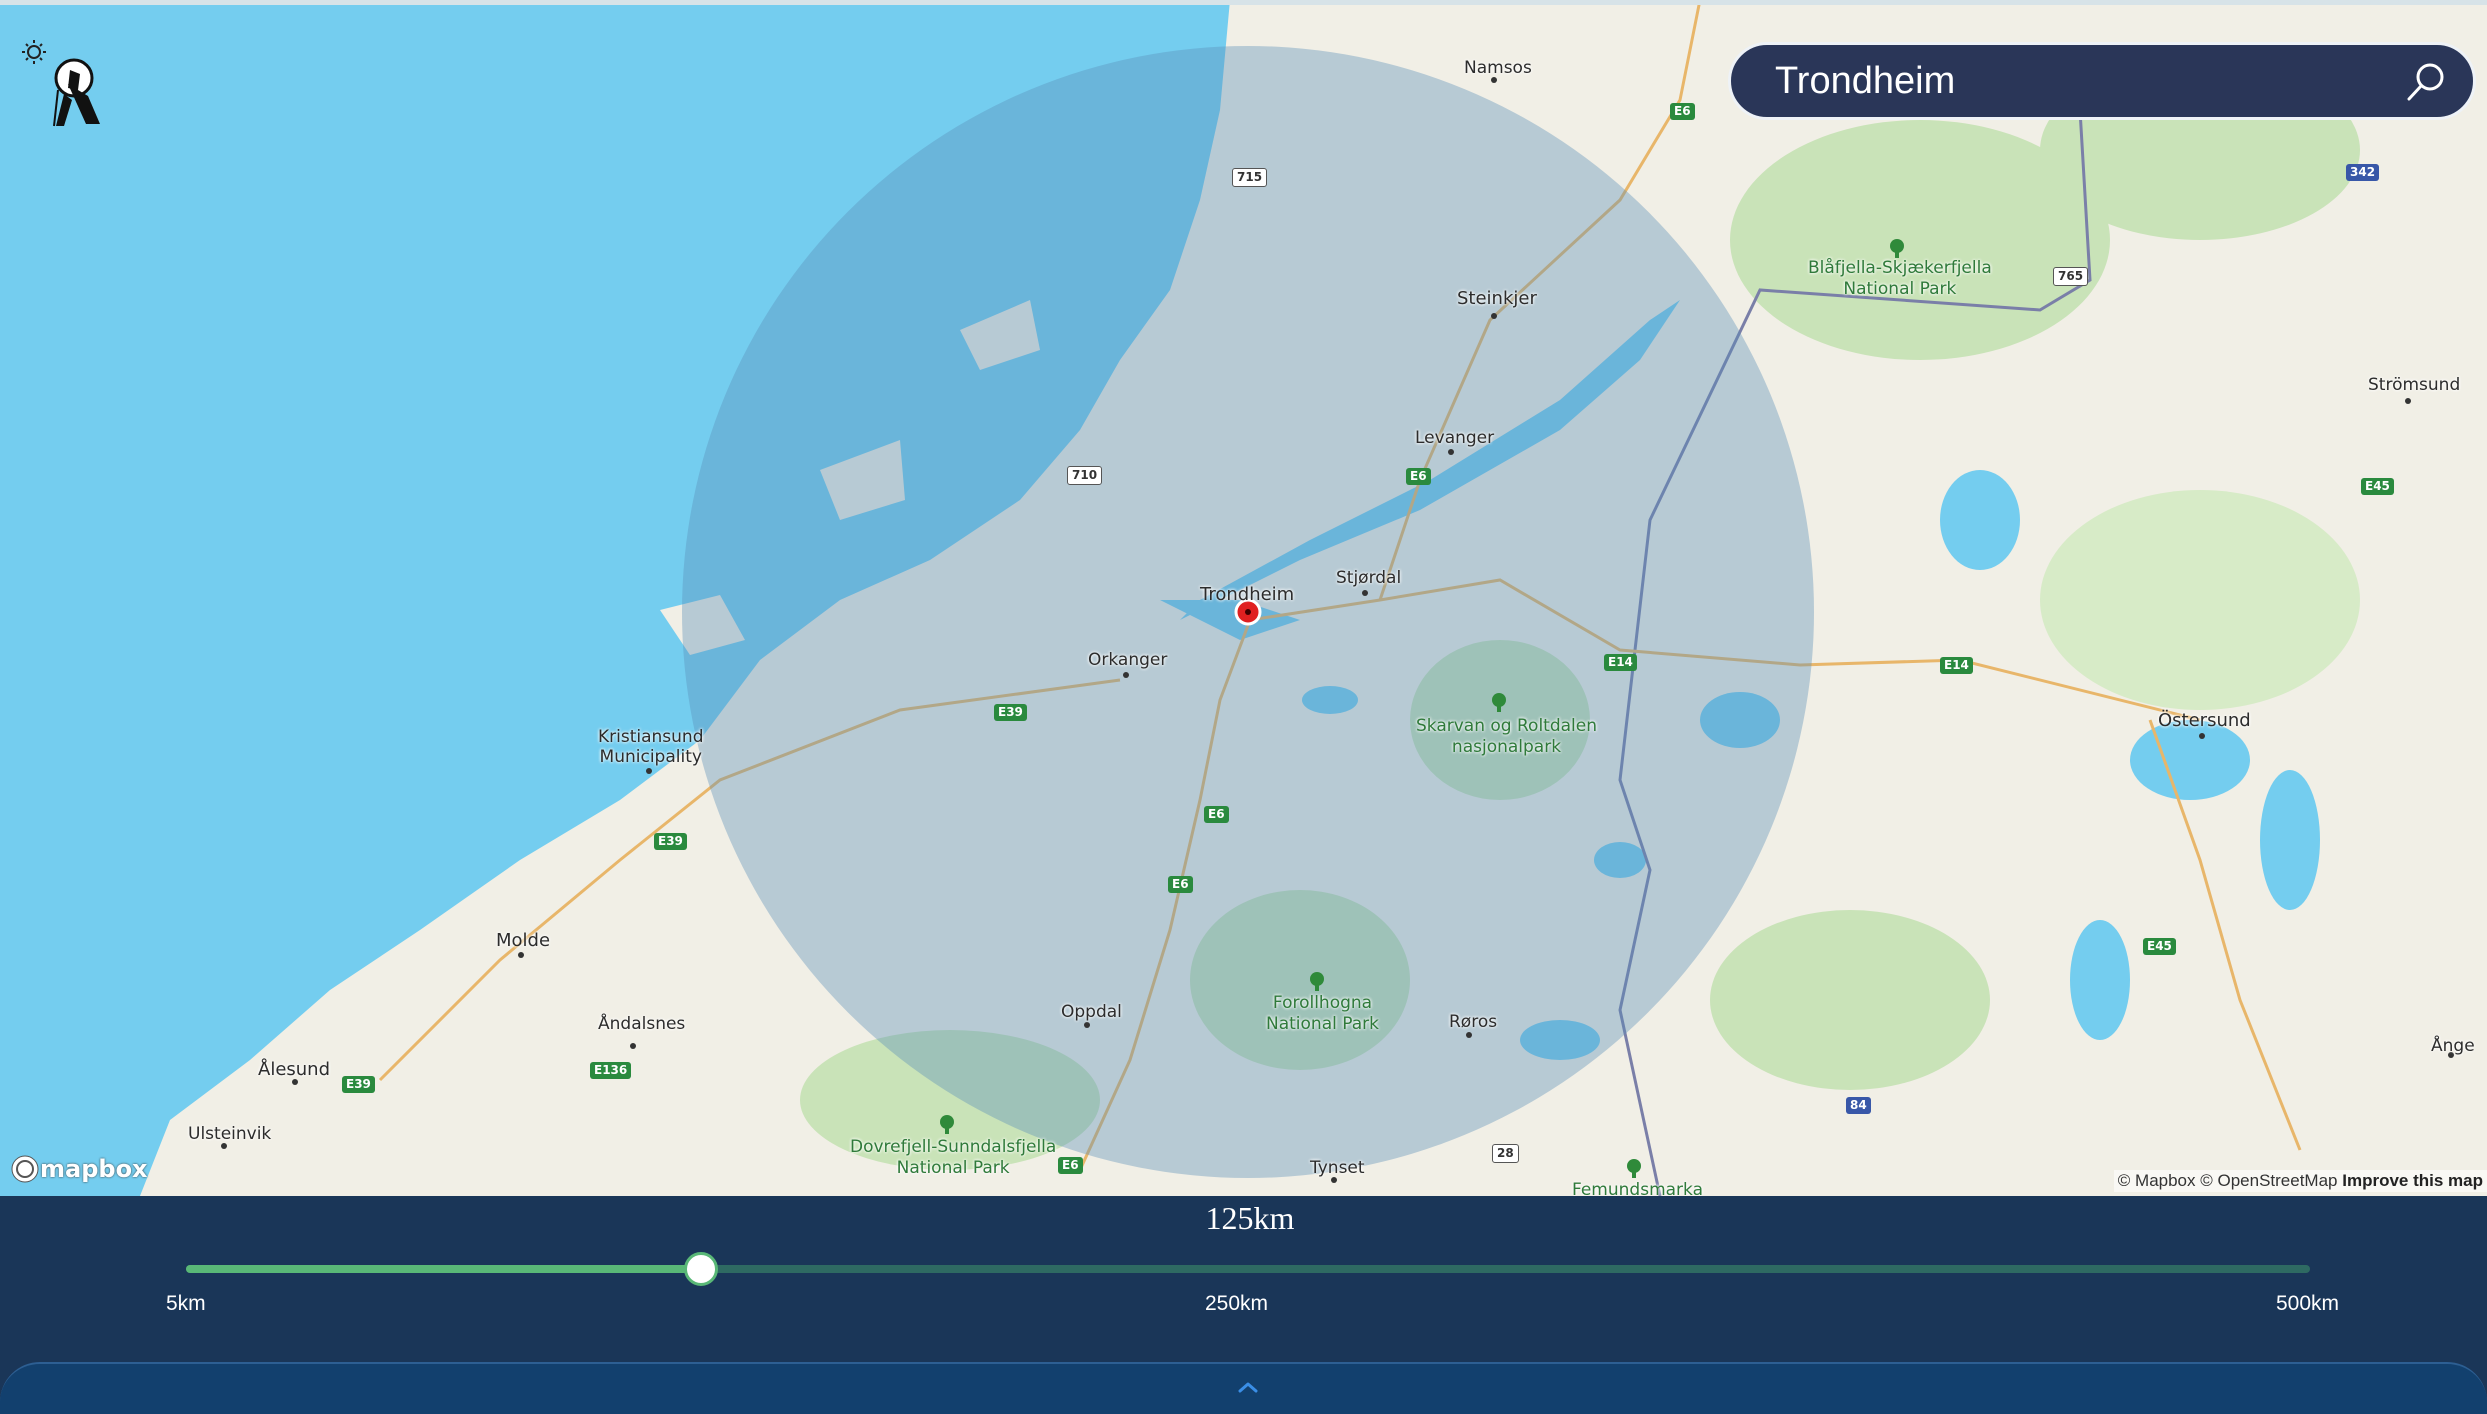 The image size is (2487, 1414). Describe the element at coordinates (2075, 81) in the screenshot. I see `search-input` at that location.